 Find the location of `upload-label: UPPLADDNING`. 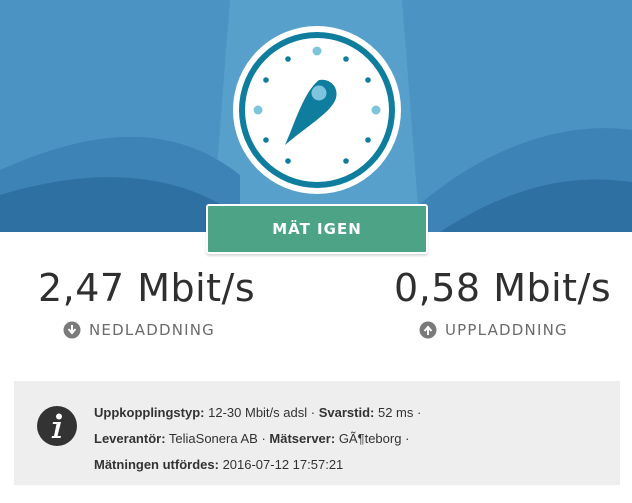

upload-label: UPPLADDNING is located at coordinates (506, 330).